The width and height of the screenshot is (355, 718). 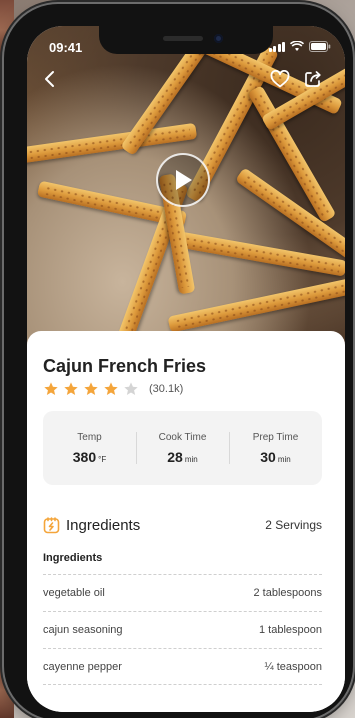 I want to click on back-button, so click(x=50, y=79).